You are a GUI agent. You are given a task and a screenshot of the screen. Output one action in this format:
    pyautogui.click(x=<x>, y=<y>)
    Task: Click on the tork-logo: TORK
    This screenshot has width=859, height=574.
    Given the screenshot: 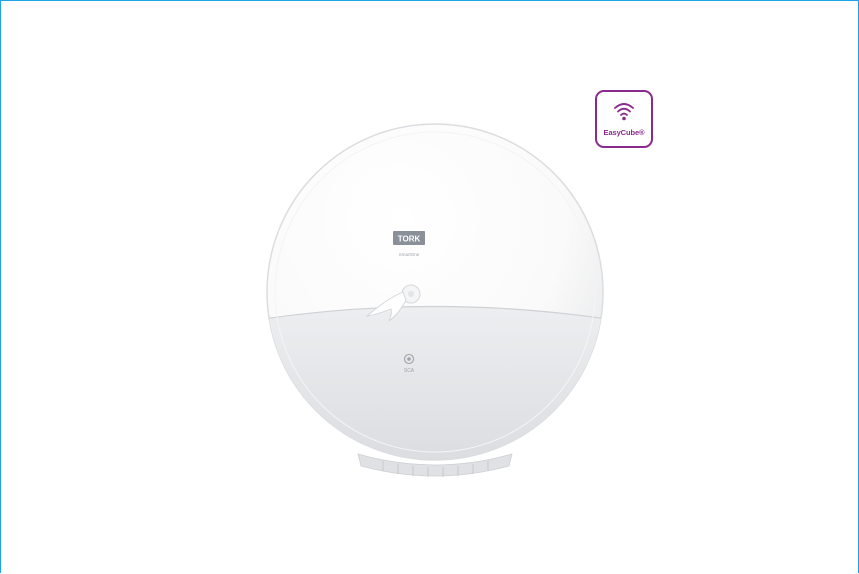 What is the action you would take?
    pyautogui.click(x=409, y=238)
    